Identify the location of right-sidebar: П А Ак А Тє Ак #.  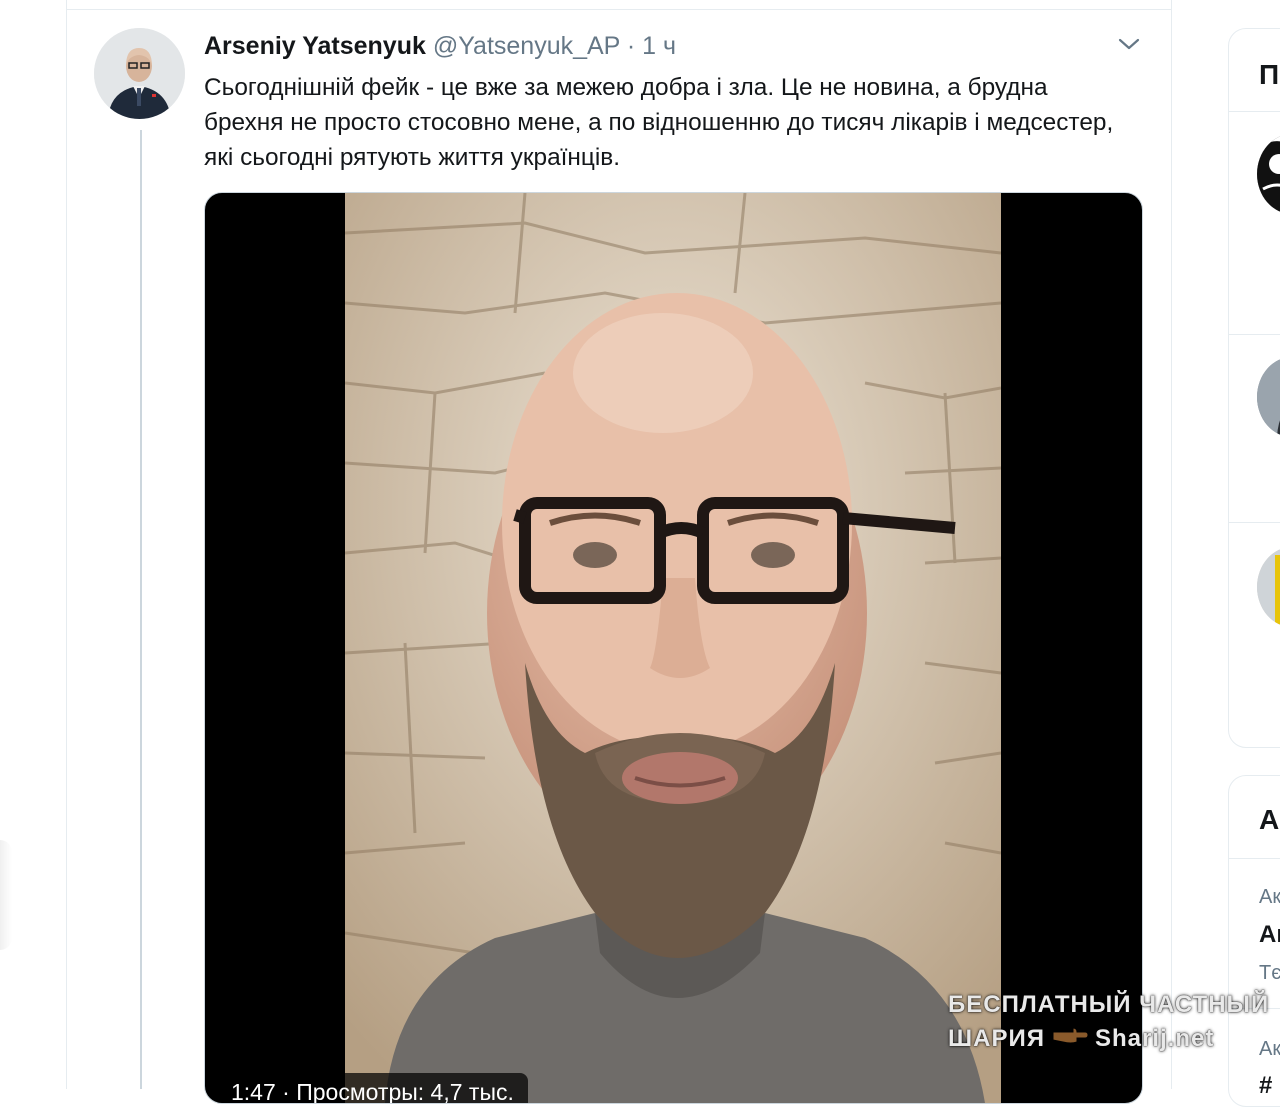
(1254, 553).